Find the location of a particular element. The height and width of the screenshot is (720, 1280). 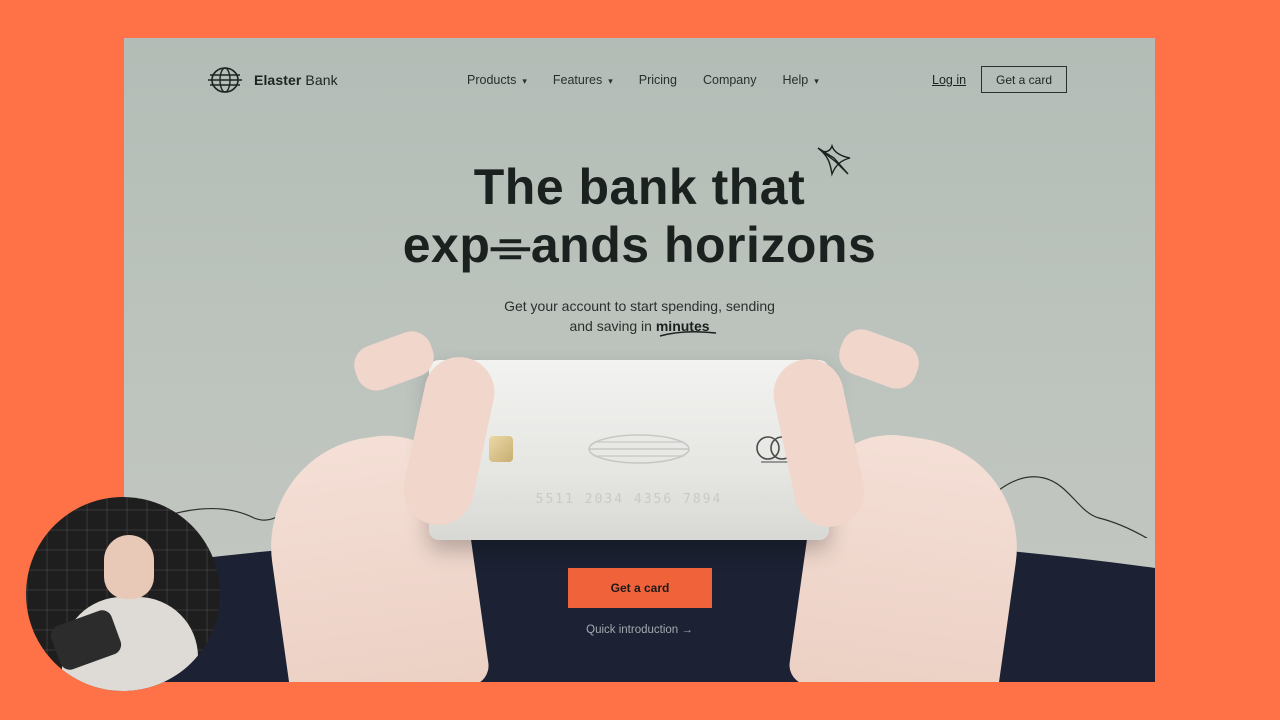

highlight-underline is located at coordinates (688, 334).